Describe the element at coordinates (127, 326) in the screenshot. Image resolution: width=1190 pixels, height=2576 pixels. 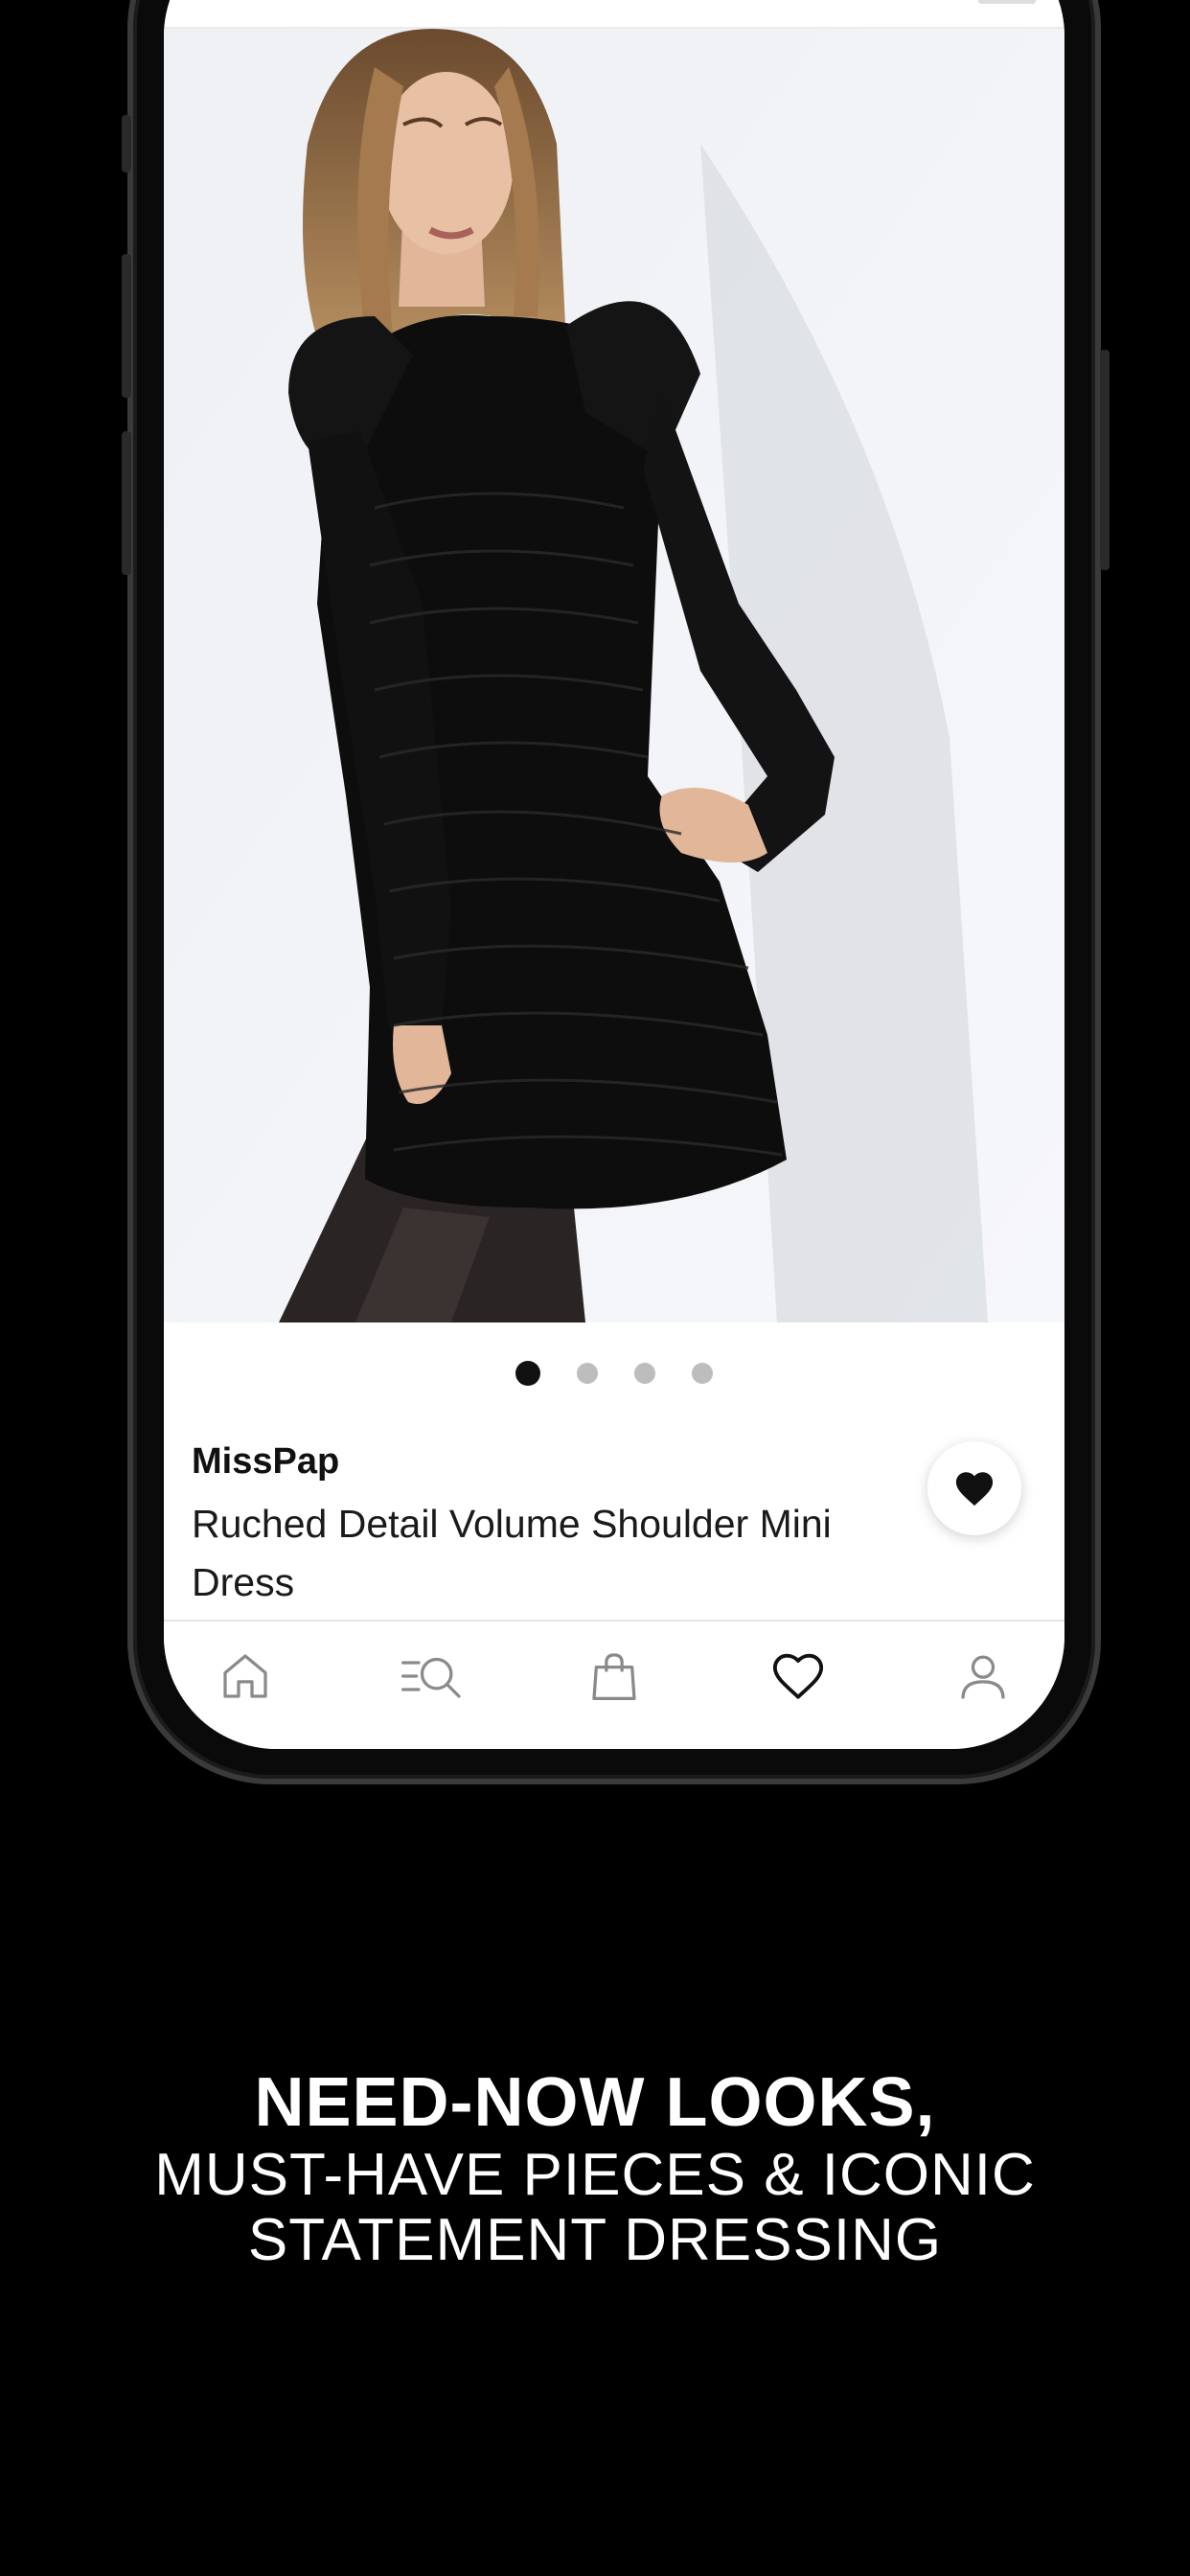
I see `phone-volume-up-button` at that location.